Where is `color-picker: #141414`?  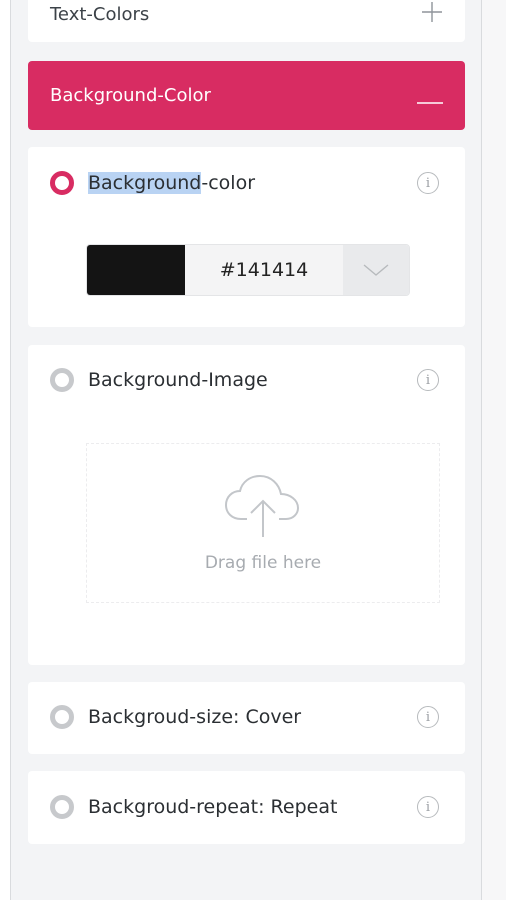 color-picker: #141414 is located at coordinates (248, 270).